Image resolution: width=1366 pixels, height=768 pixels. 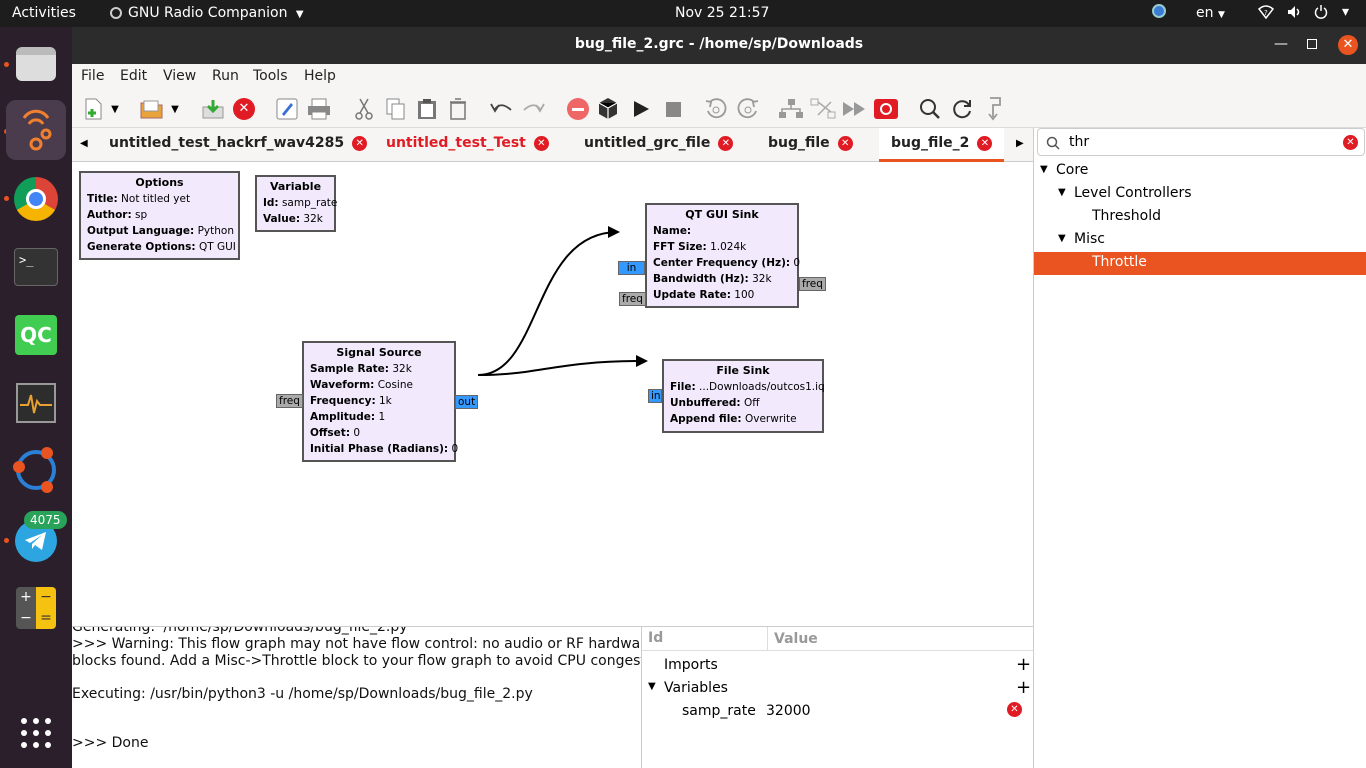 What do you see at coordinates (289, 401) in the screenshot?
I see `signal-source-freq-port: freq` at bounding box center [289, 401].